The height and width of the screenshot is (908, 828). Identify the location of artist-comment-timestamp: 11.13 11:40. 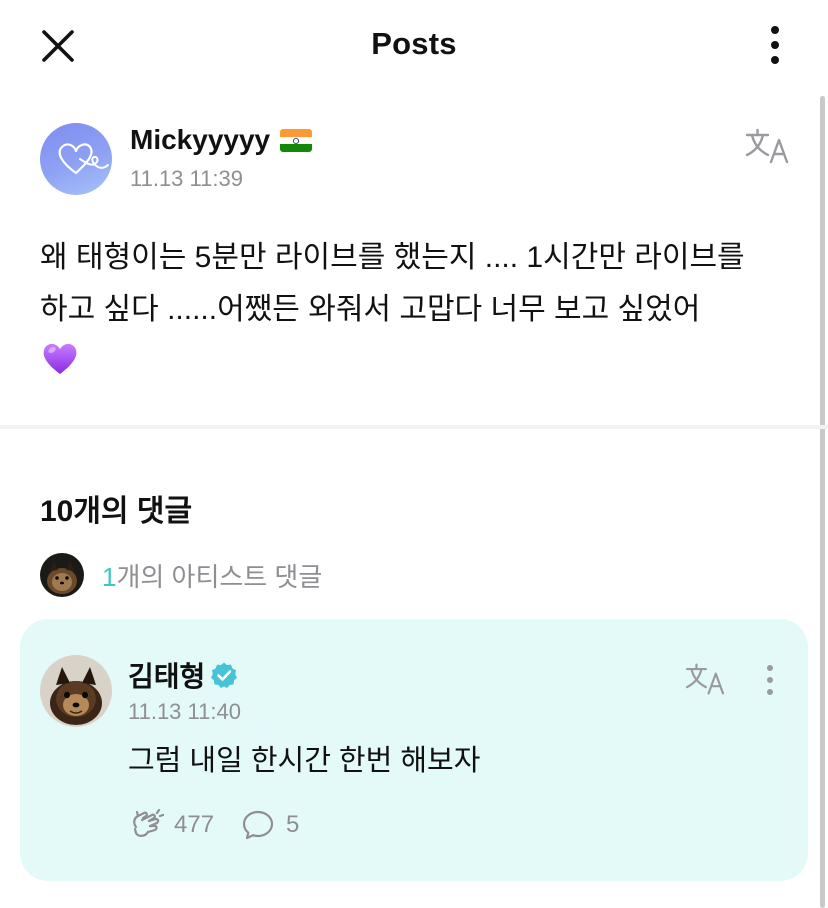
(184, 711).